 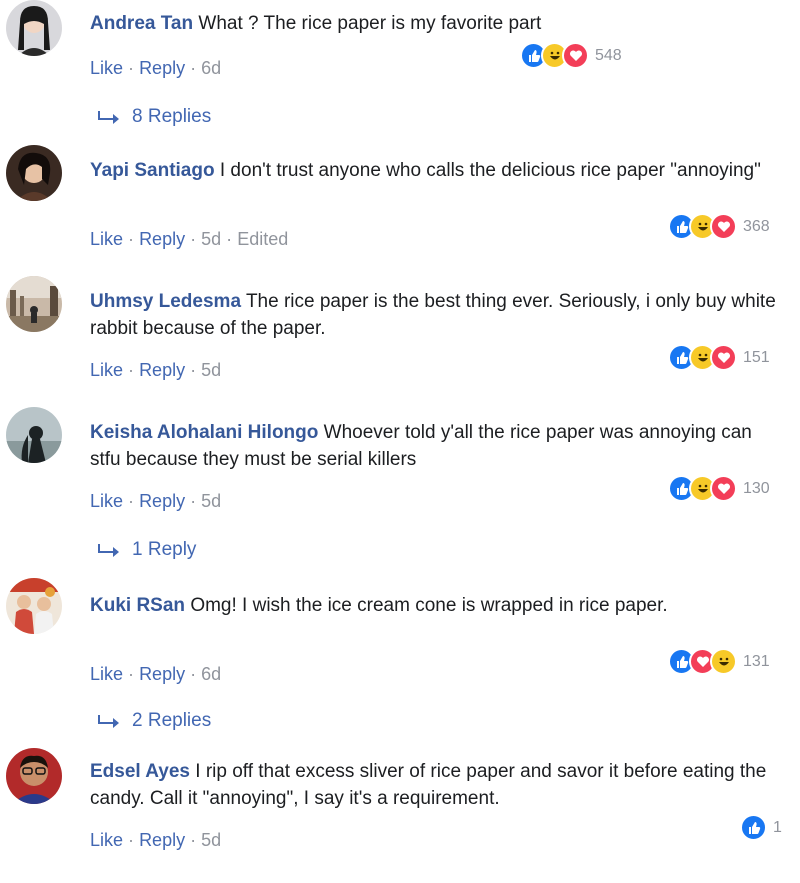 What do you see at coordinates (189, 239) in the screenshot?
I see `comment-actions: Like · Reply · 5d · Edited` at bounding box center [189, 239].